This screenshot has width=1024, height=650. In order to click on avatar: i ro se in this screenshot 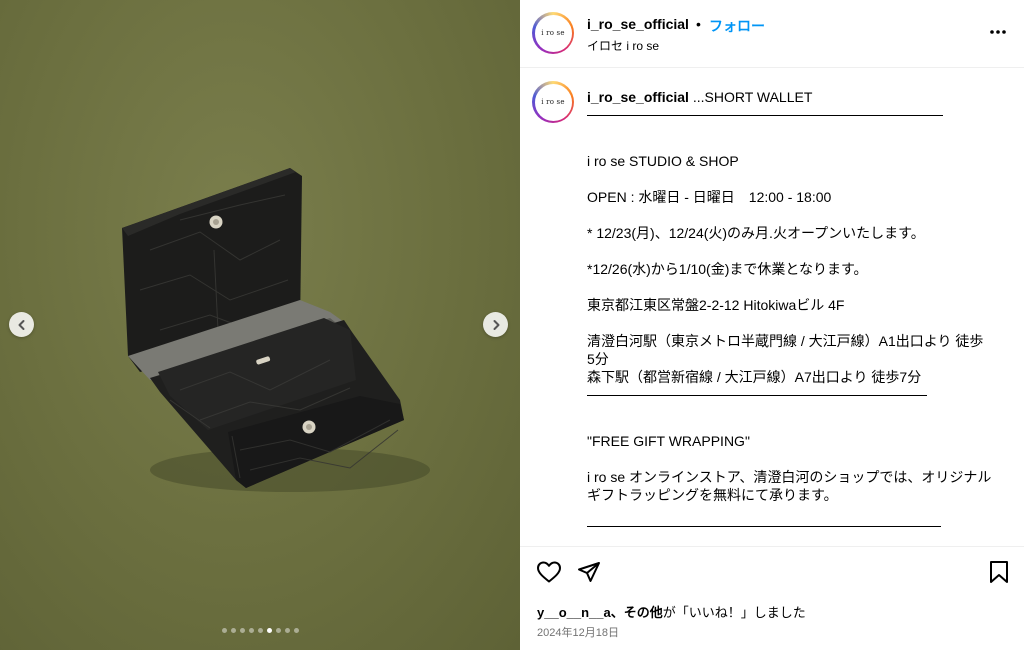, I will do `click(553, 33)`.